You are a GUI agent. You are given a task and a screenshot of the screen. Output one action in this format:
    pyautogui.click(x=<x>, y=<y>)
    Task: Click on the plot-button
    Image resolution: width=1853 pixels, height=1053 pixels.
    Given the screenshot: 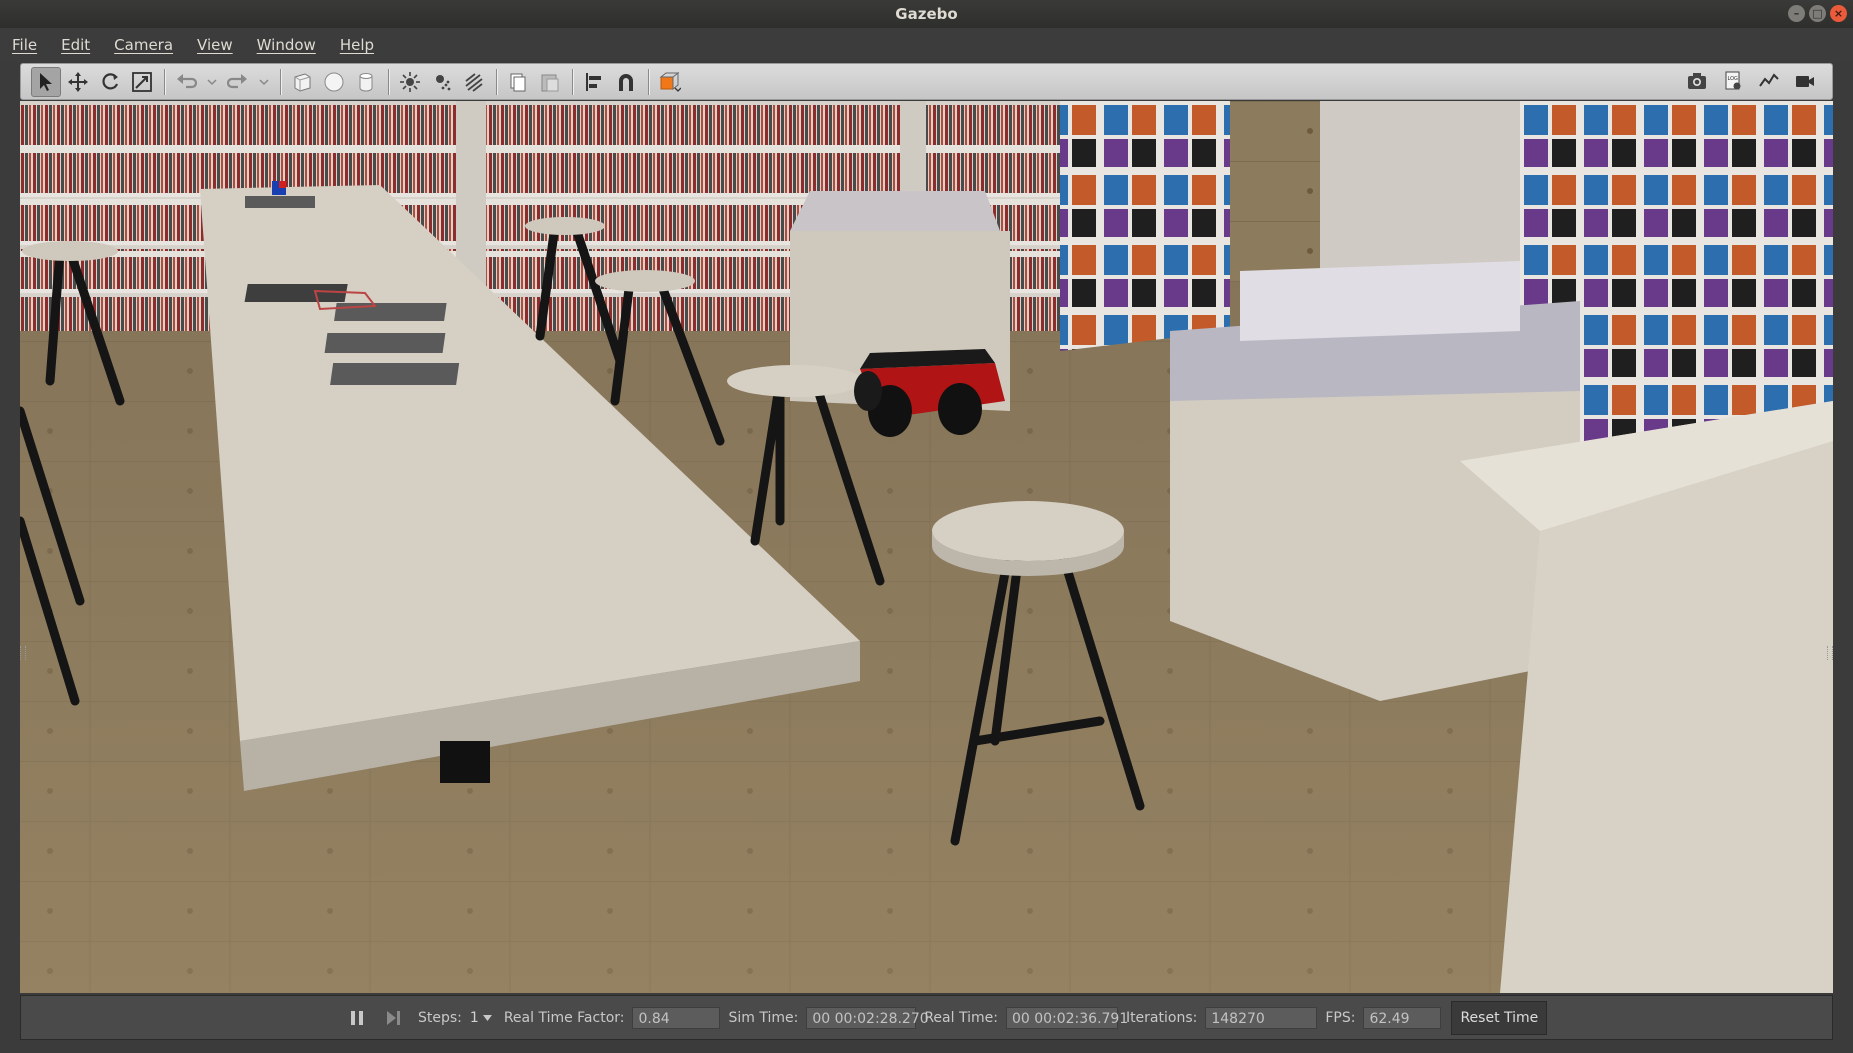 What is the action you would take?
    pyautogui.click(x=1769, y=81)
    